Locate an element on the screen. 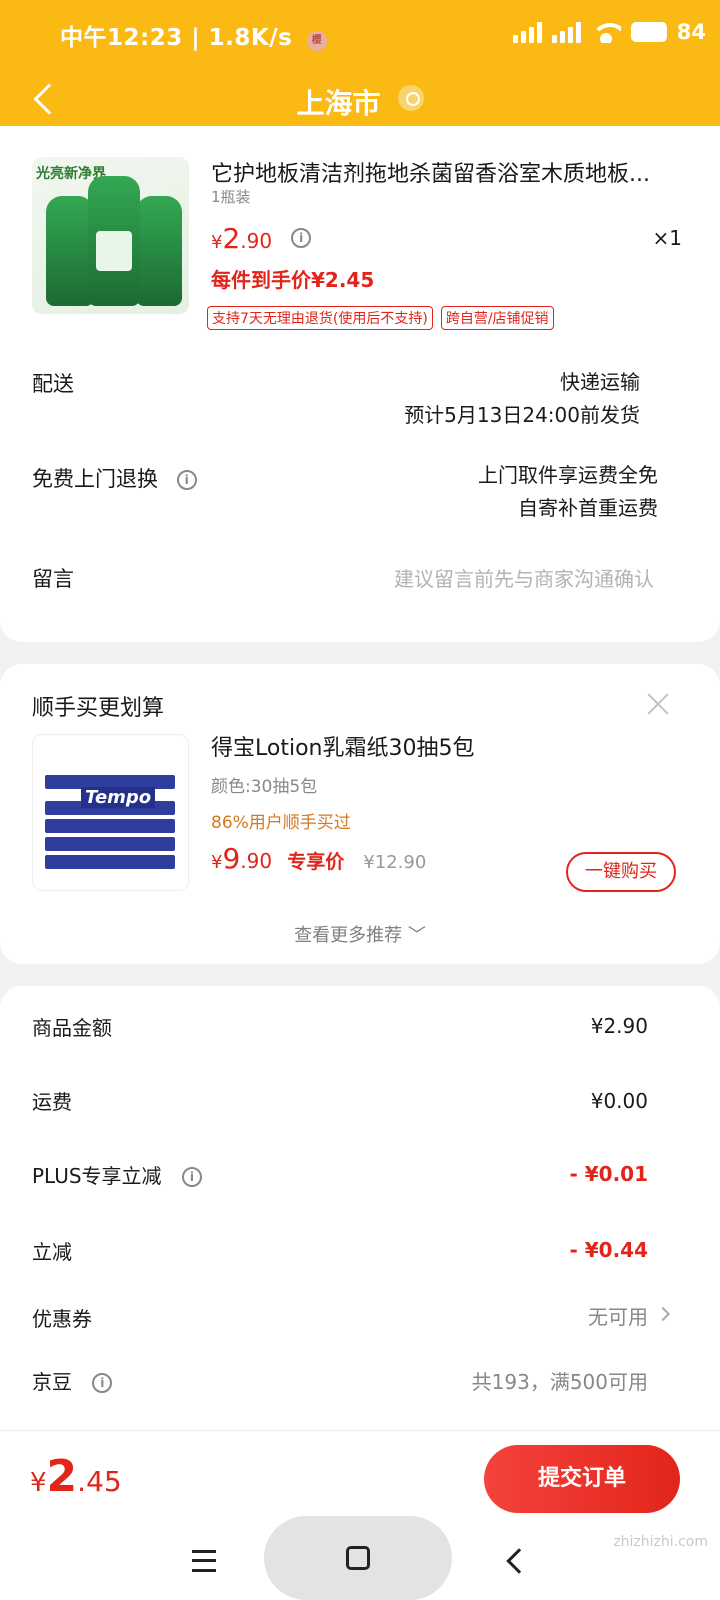 The image size is (720, 1600). home-icon is located at coordinates (358, 1558).